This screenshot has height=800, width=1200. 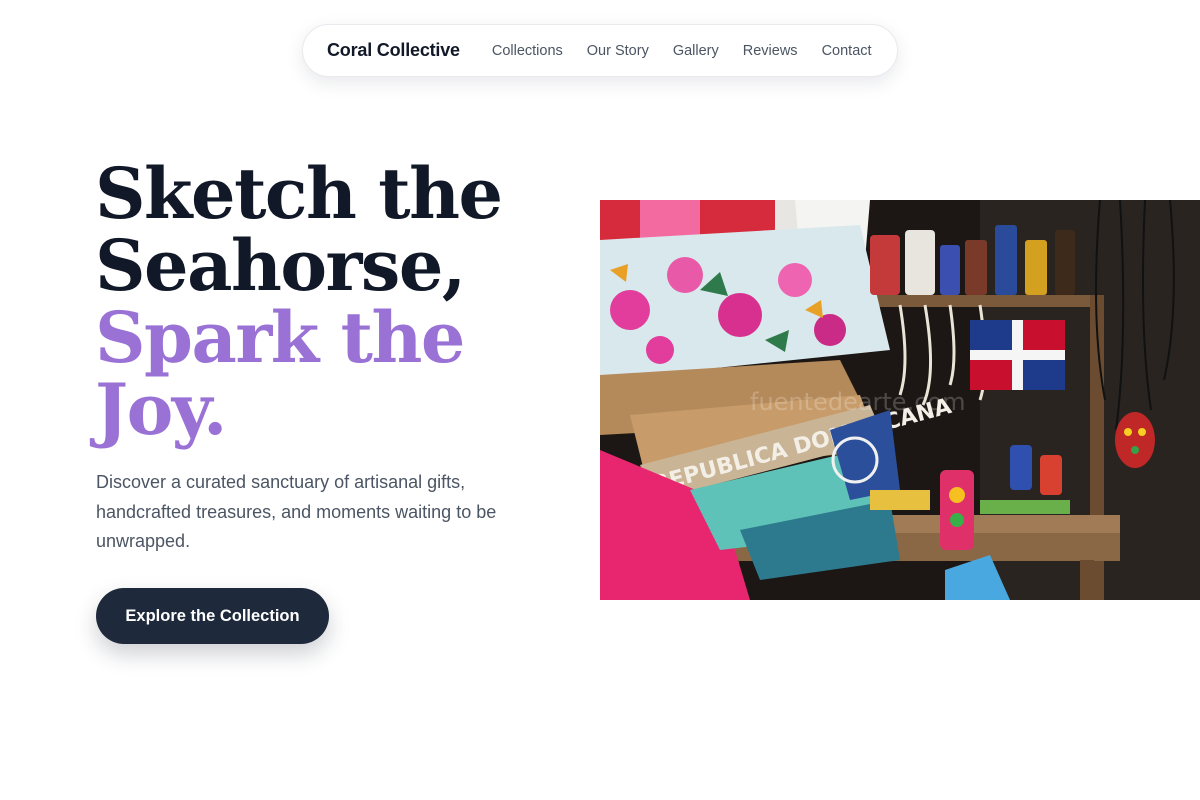 I want to click on brand-logo: Coral Collective, so click(x=393, y=50).